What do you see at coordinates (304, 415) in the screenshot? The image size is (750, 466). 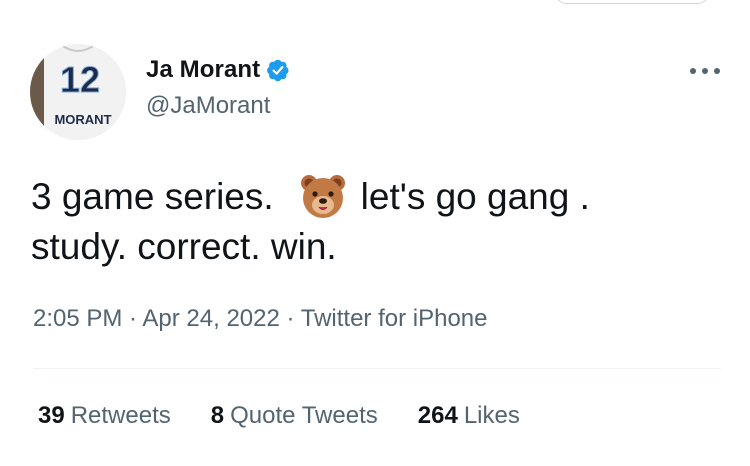 I see `quote-tweets-label: Quote Tweets` at bounding box center [304, 415].